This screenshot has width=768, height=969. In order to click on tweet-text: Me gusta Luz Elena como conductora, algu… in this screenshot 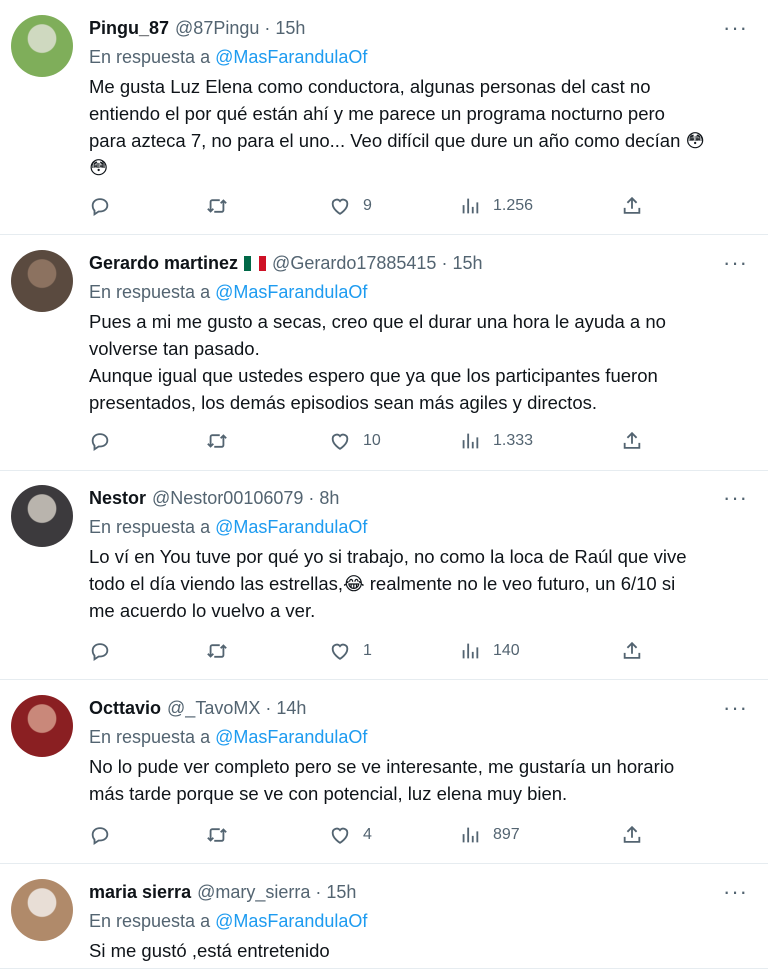, I will do `click(418, 127)`.